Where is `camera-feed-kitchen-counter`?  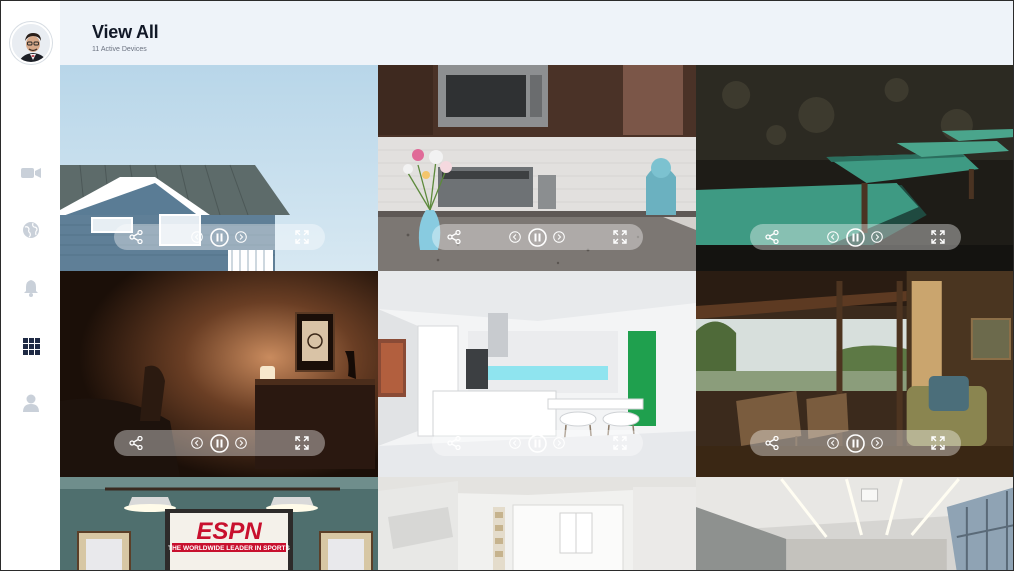 camera-feed-kitchen-counter is located at coordinates (537, 168).